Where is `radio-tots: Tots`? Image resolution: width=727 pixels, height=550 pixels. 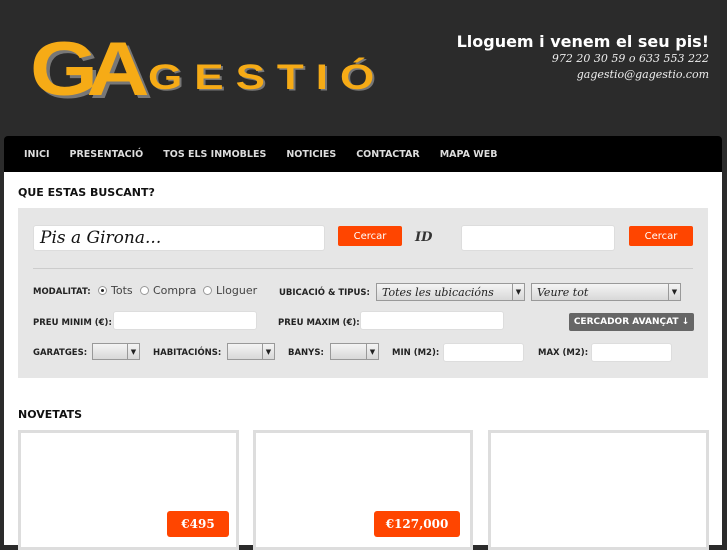 radio-tots: Tots is located at coordinates (115, 290).